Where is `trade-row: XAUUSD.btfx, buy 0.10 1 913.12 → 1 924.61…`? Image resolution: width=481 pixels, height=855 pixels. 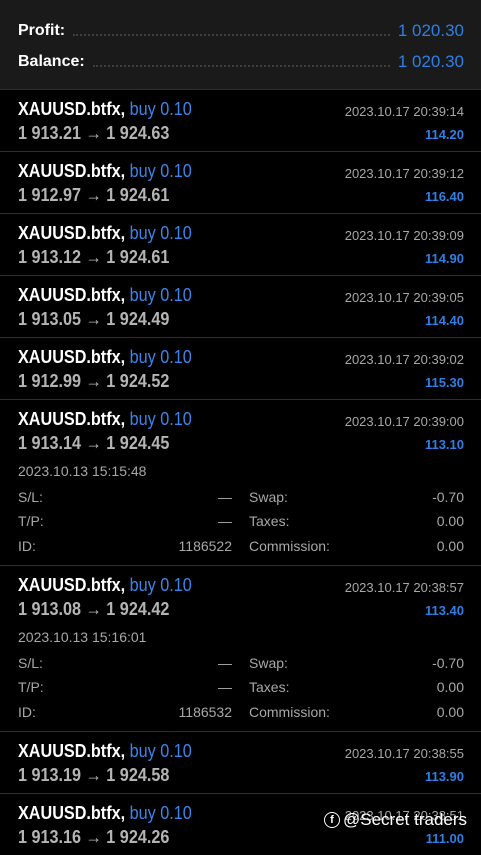
trade-row: XAUUSD.btfx, buy 0.10 1 913.12 → 1 924.61… is located at coordinates (240, 244).